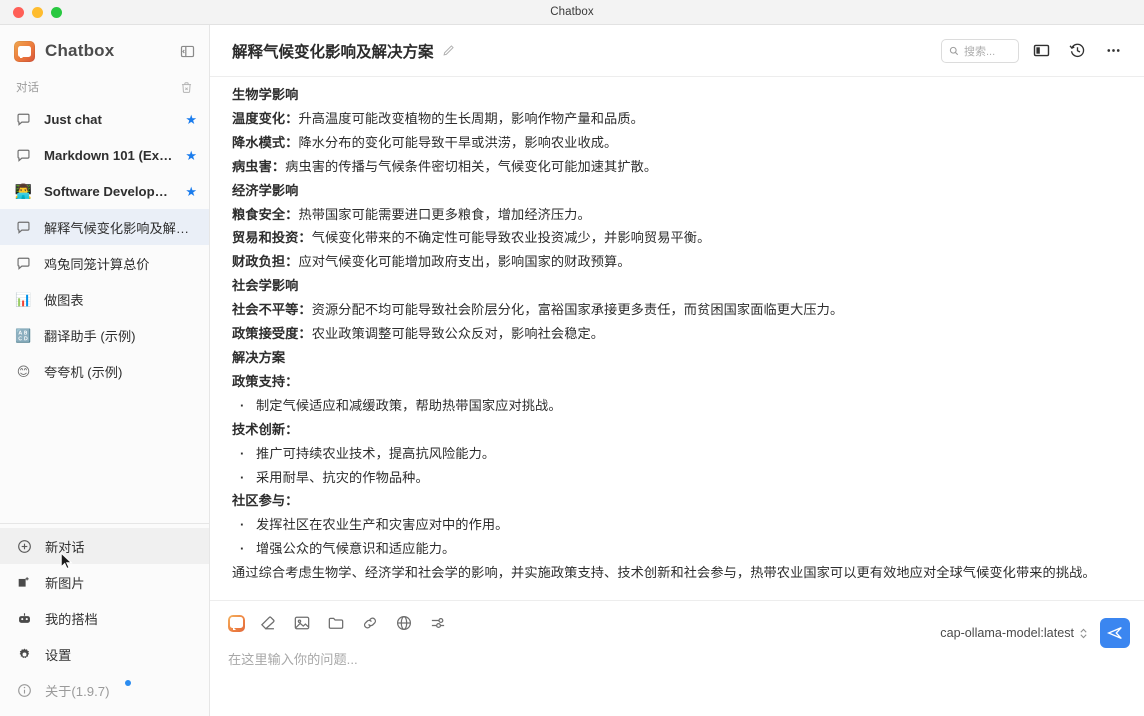 The image size is (1144, 716). I want to click on message-term: 粮食安全：, so click(265, 214).